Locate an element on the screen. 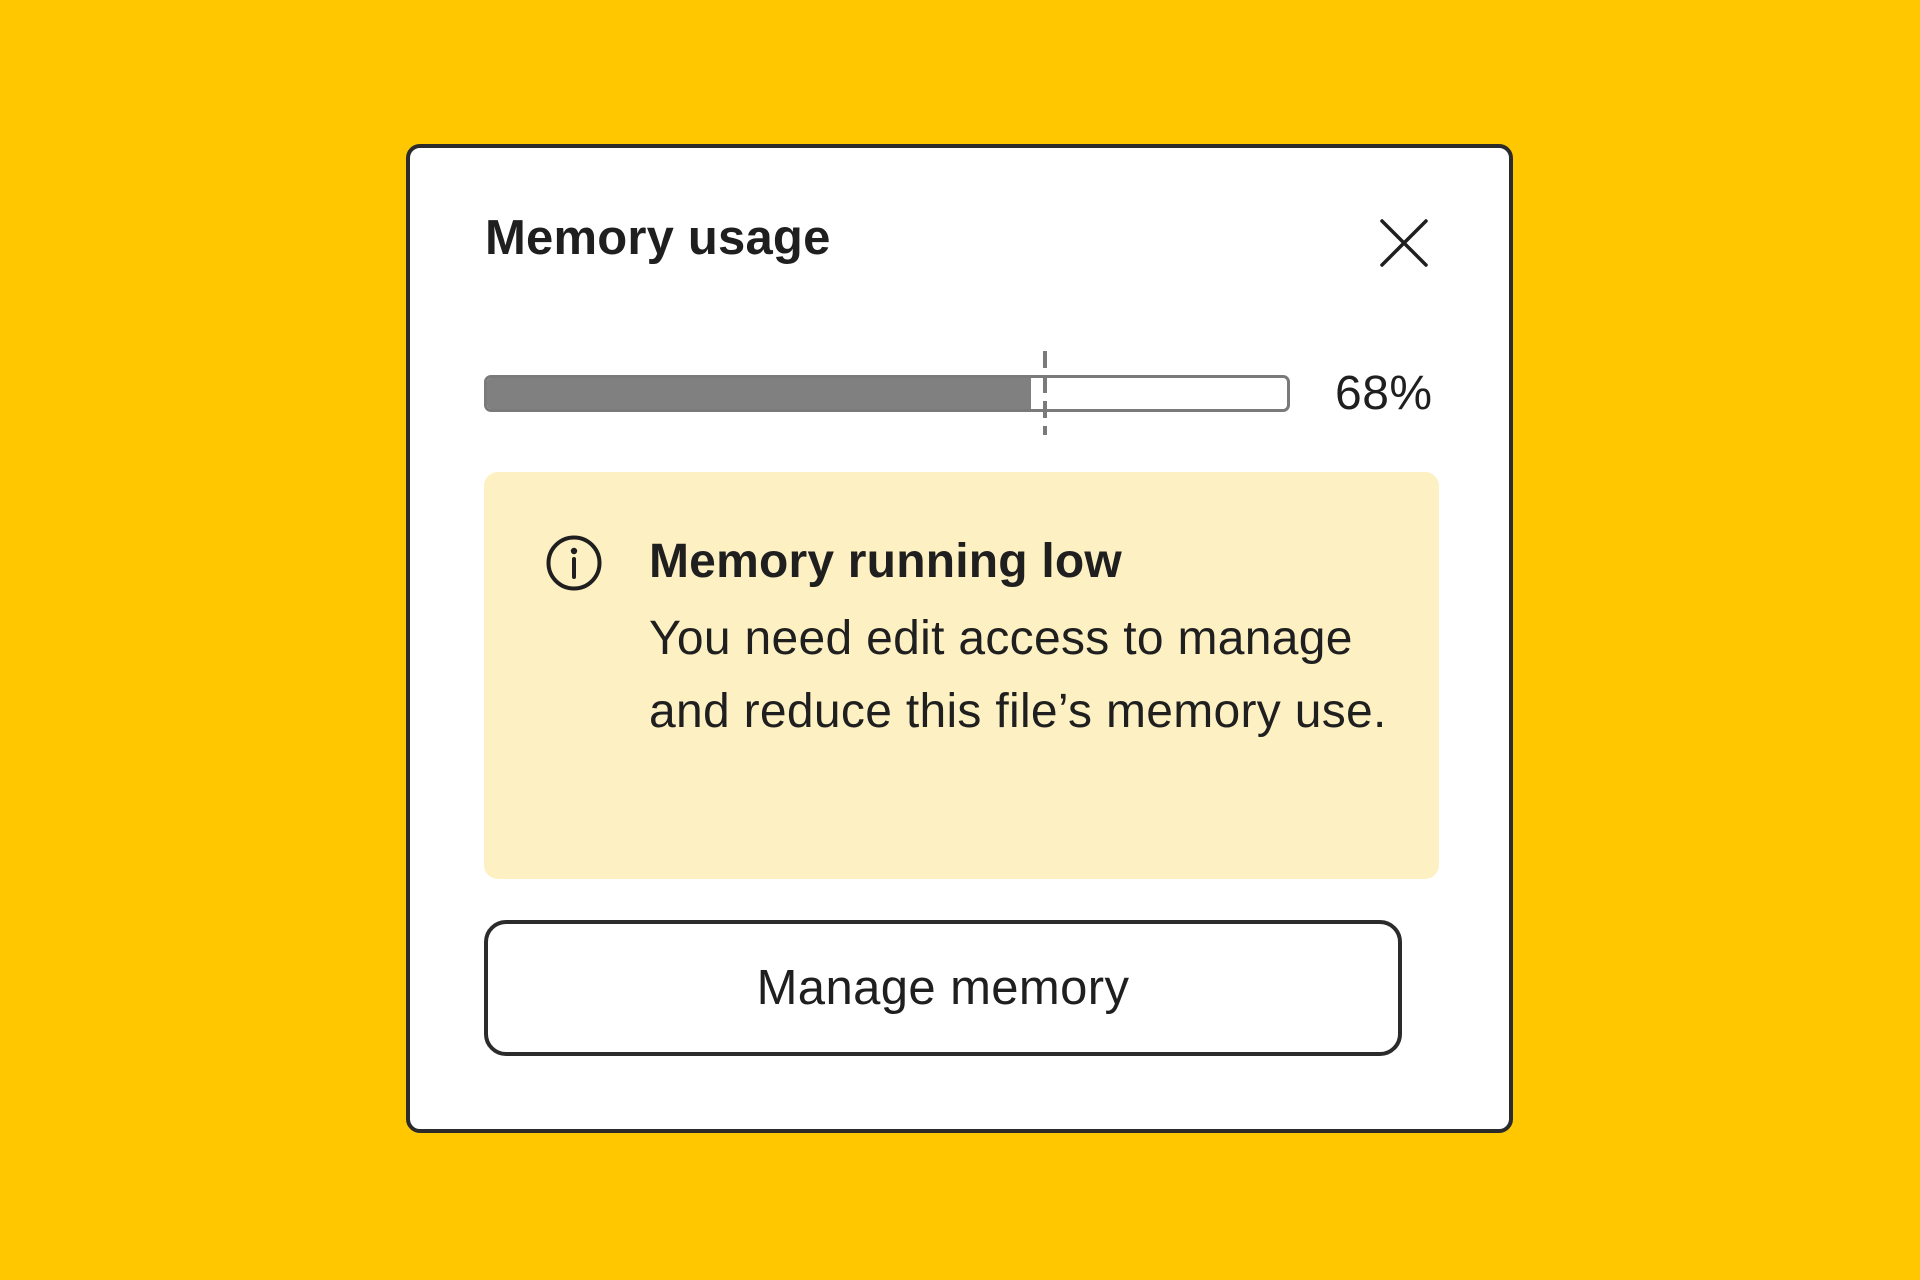 This screenshot has width=1920, height=1280. close-icon is located at coordinates (1404, 243).